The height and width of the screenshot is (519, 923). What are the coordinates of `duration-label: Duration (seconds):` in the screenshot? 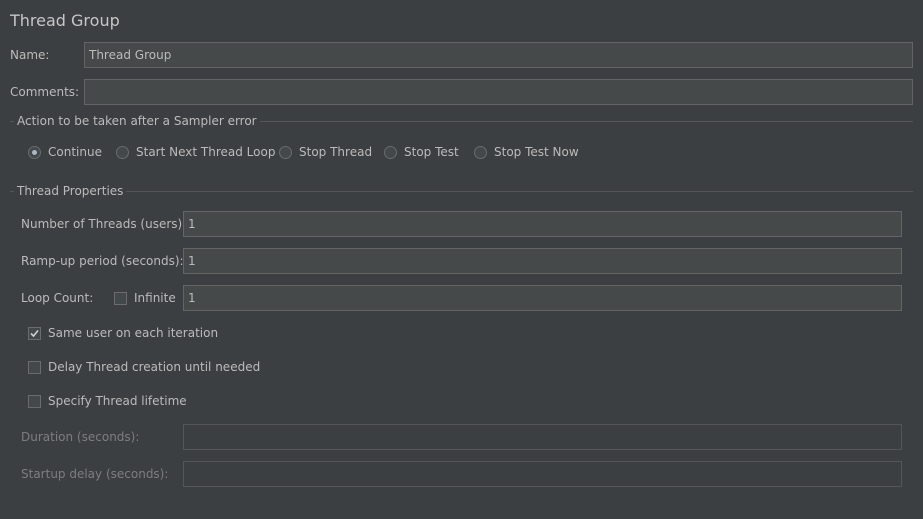 It's located at (80, 437).